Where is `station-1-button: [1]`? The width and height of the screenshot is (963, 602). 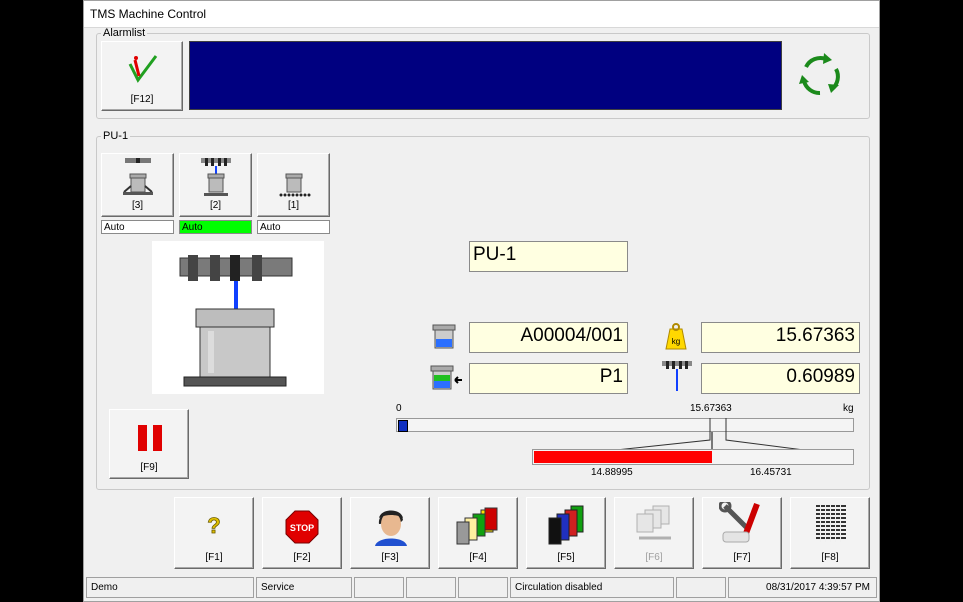
station-1-button: [1] is located at coordinates (293, 185).